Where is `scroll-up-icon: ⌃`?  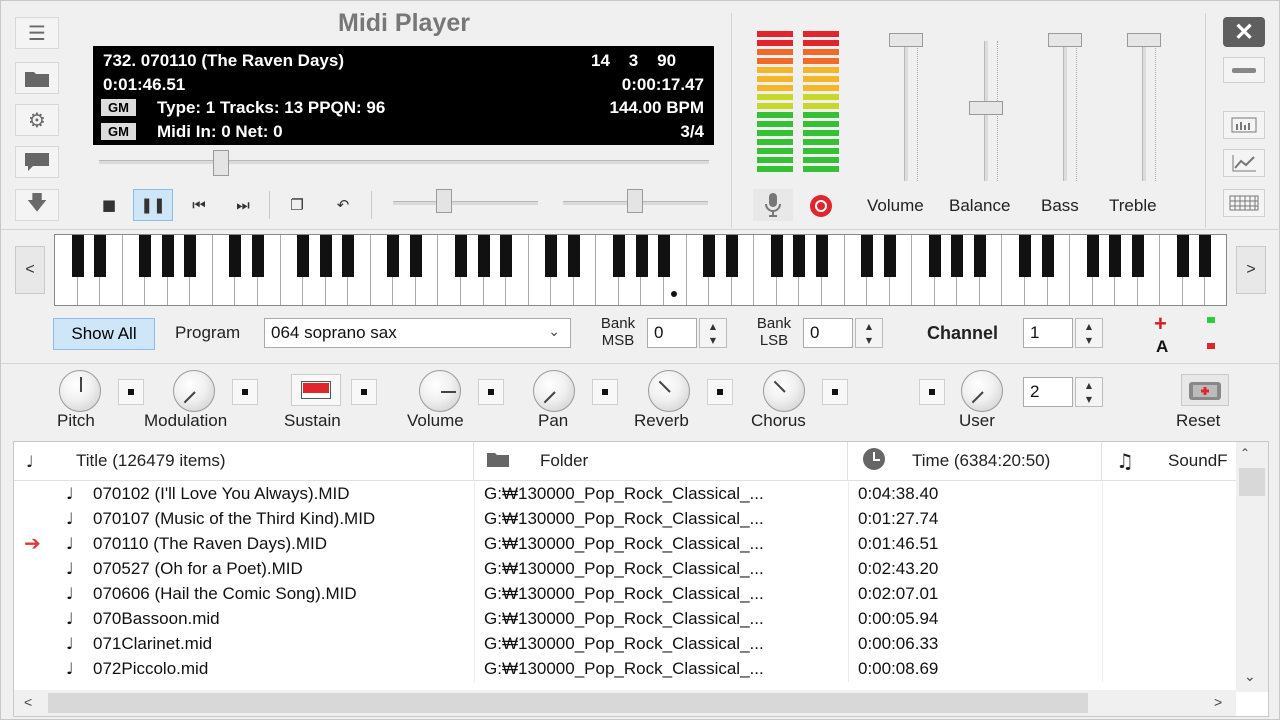 scroll-up-icon: ⌃ is located at coordinates (1245, 453).